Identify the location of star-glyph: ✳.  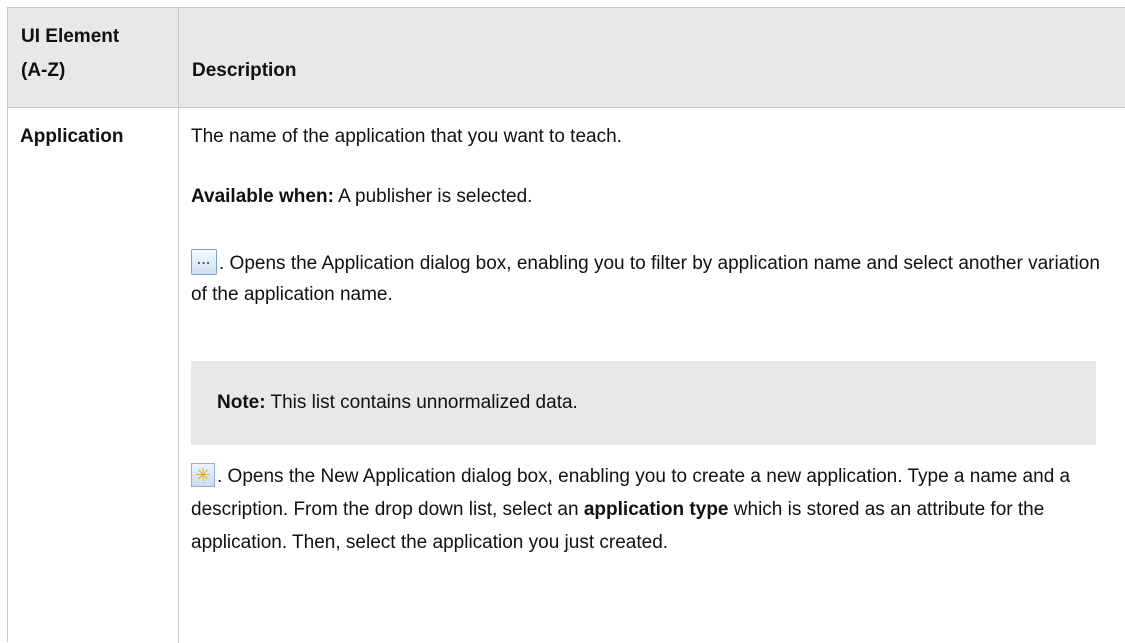
(203, 475).